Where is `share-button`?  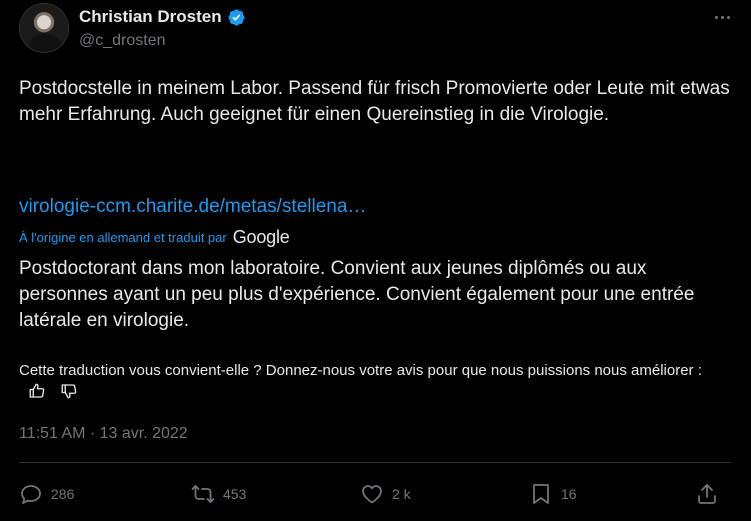 share-button is located at coordinates (707, 494).